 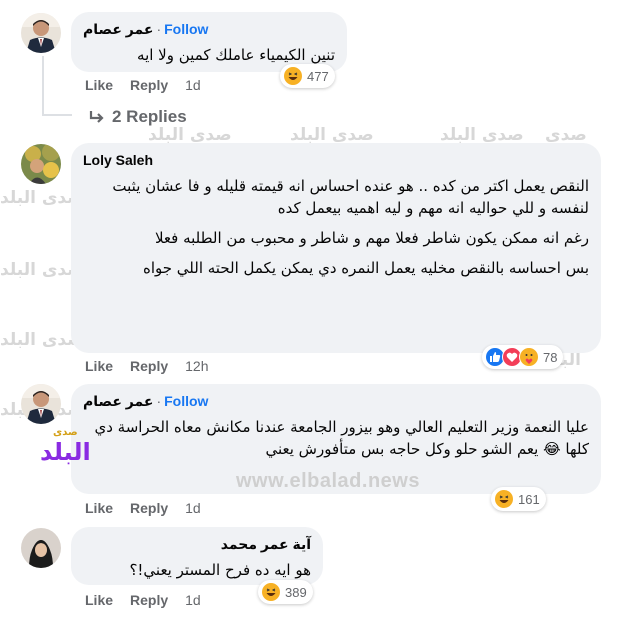 What do you see at coordinates (296, 592) in the screenshot?
I see `reaction-count: 389` at bounding box center [296, 592].